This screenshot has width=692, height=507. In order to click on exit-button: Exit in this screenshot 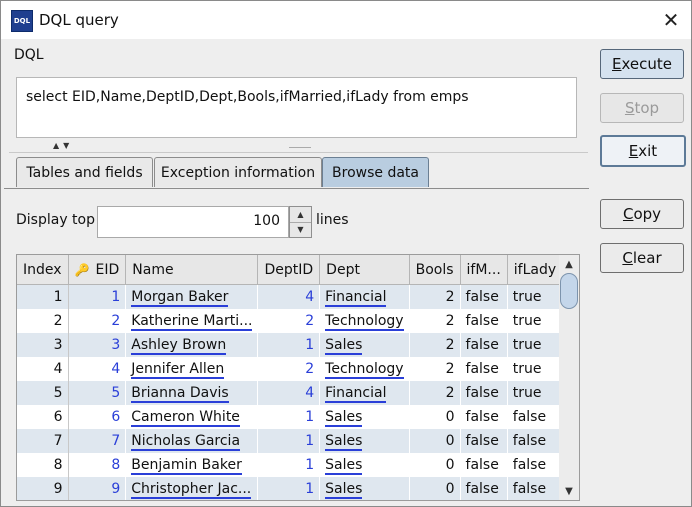, I will do `click(643, 151)`.